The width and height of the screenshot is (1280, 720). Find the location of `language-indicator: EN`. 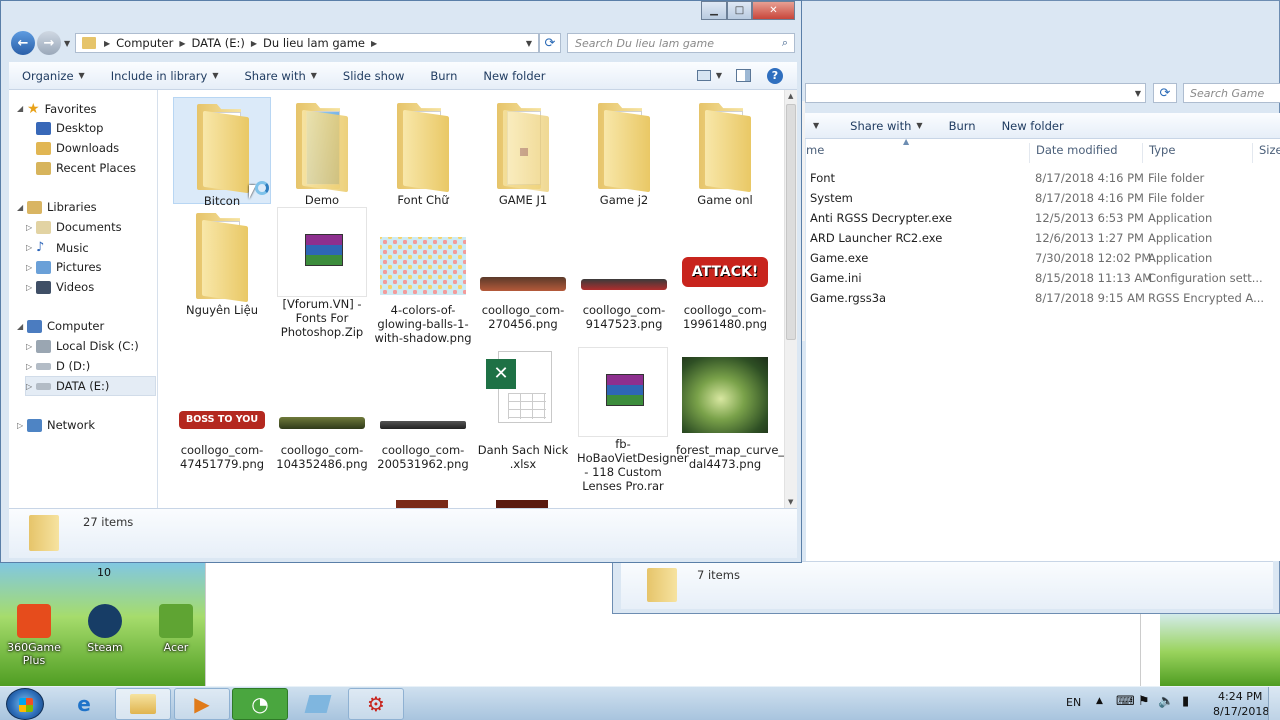

language-indicator: EN is located at coordinates (1073, 702).